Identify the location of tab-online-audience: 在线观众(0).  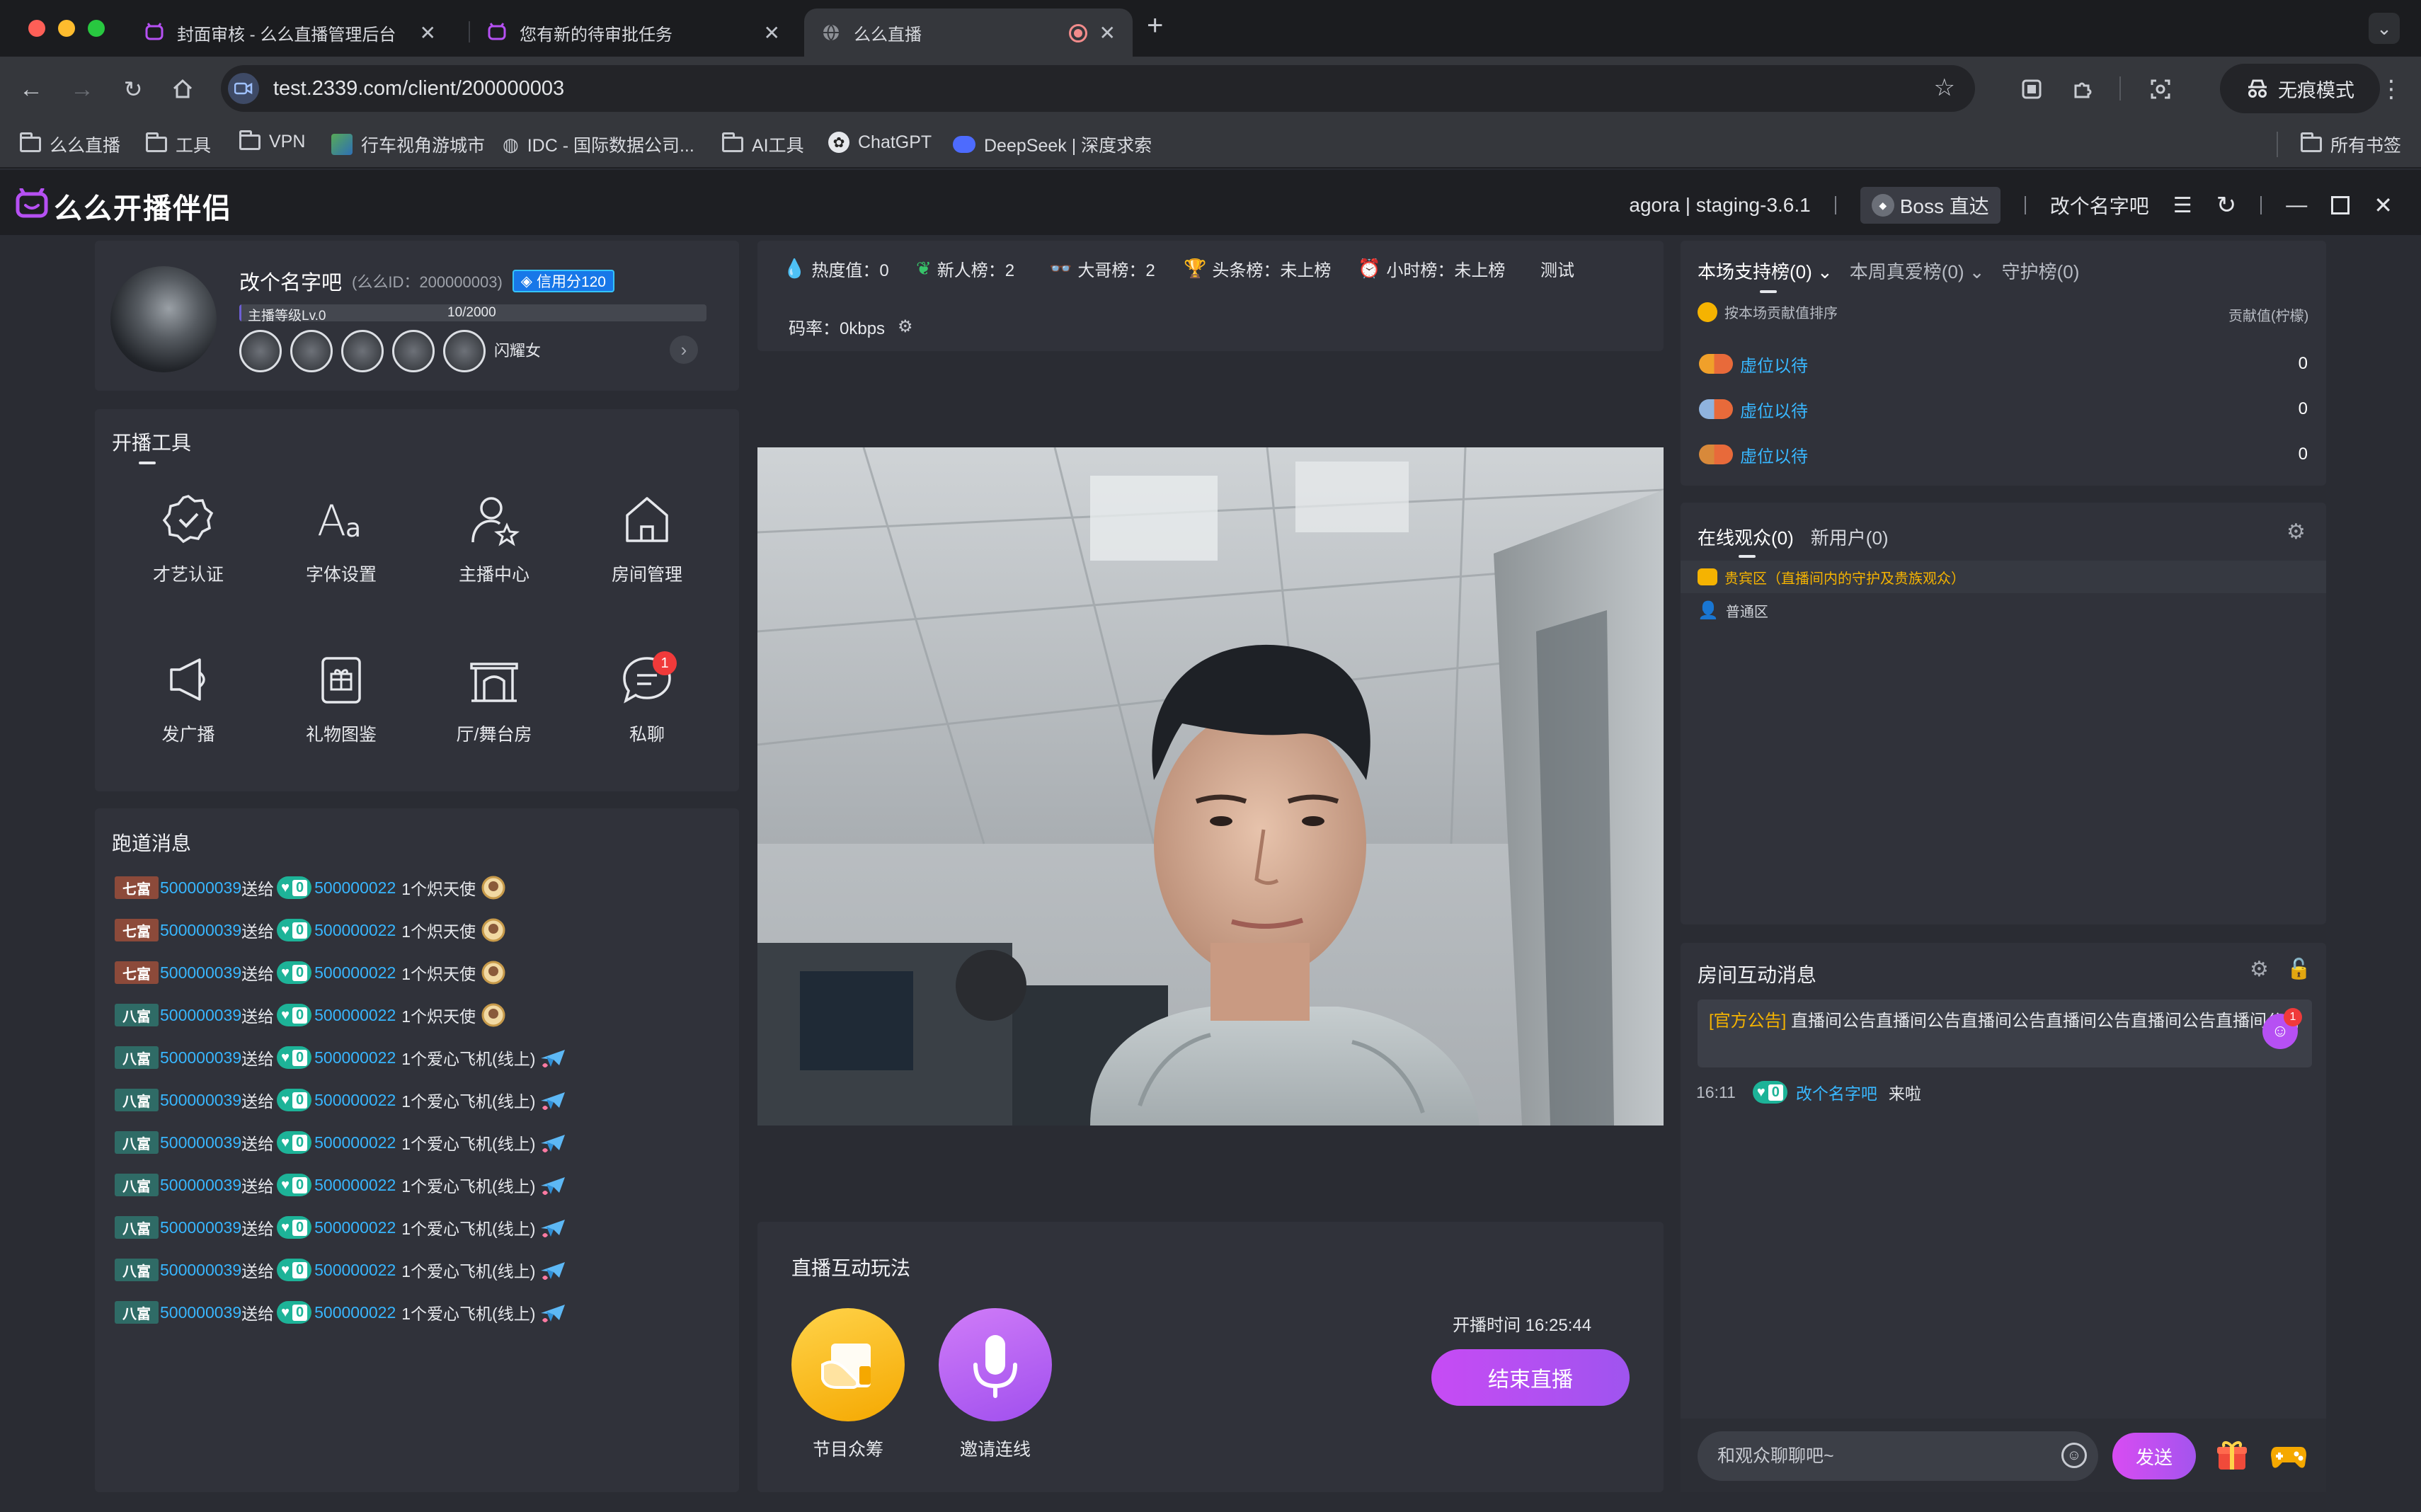
(1746, 537).